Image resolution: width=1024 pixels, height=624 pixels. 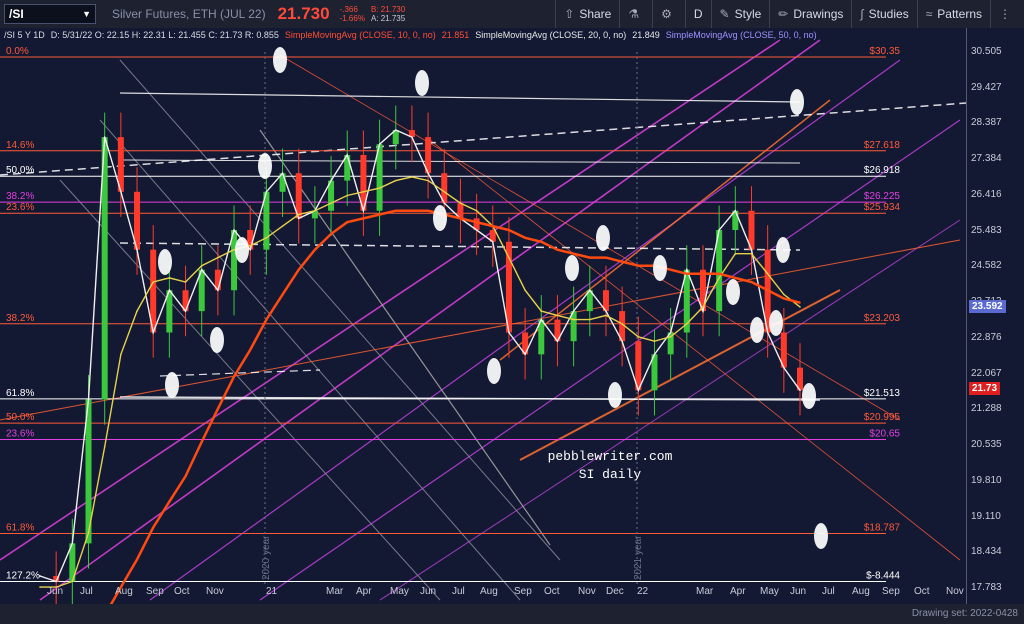 What do you see at coordinates (697, 14) in the screenshot?
I see `interval-button: D` at bounding box center [697, 14].